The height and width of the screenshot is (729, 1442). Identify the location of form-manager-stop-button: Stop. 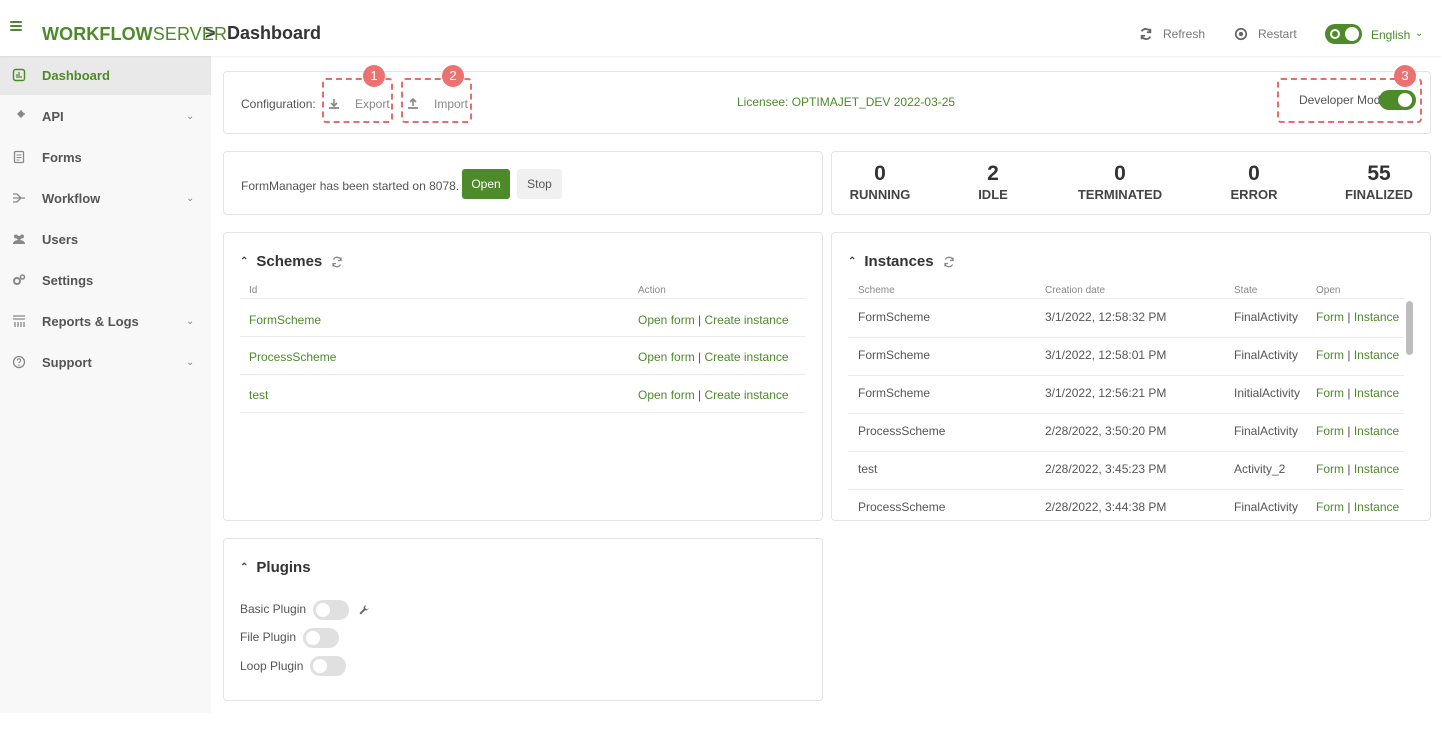
(539, 184).